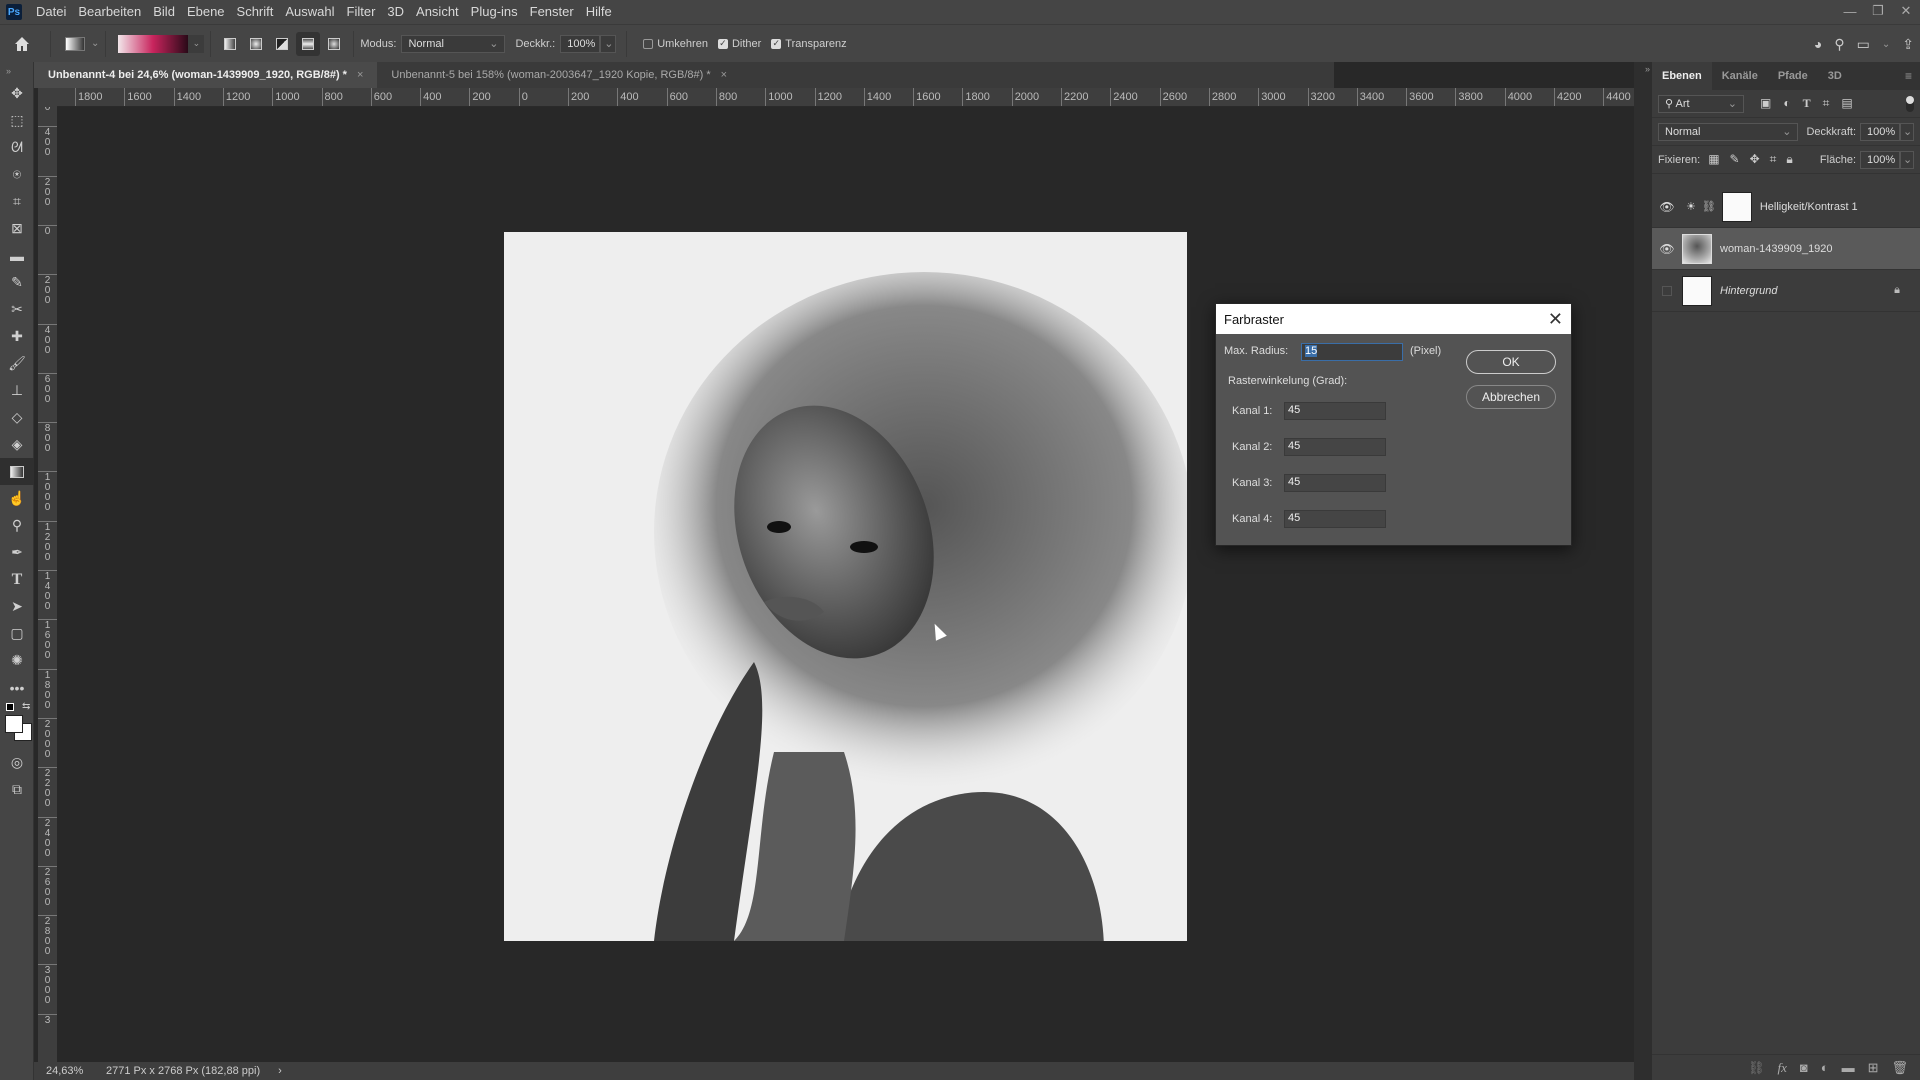 Image resolution: width=1920 pixels, height=1080 pixels. I want to click on learn-icon: ◕, so click(1818, 44).